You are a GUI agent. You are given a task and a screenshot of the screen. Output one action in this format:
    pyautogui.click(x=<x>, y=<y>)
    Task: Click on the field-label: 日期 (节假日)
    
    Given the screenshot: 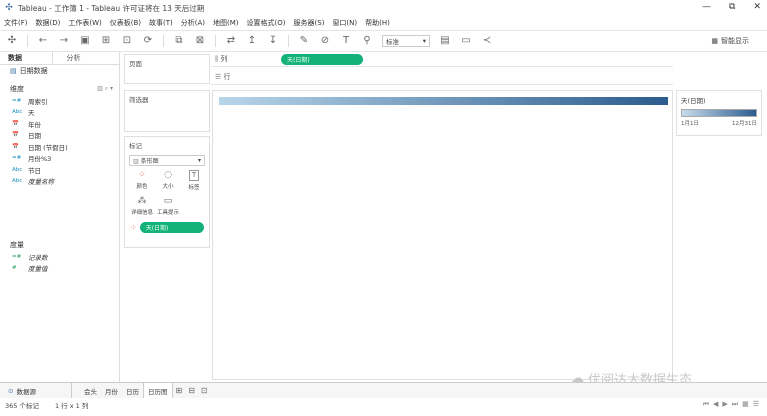 What is the action you would take?
    pyautogui.click(x=48, y=147)
    